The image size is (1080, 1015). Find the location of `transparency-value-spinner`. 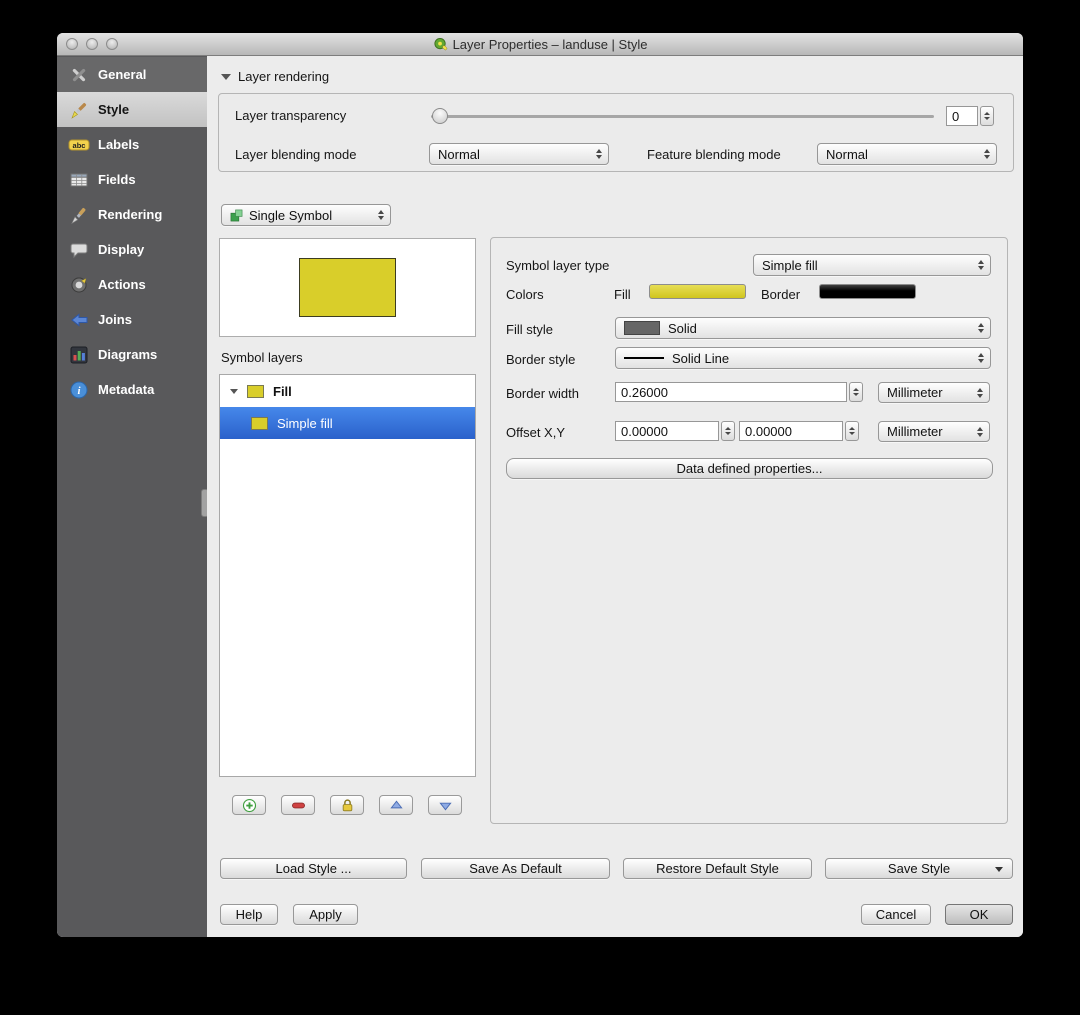

transparency-value-spinner is located at coordinates (970, 116).